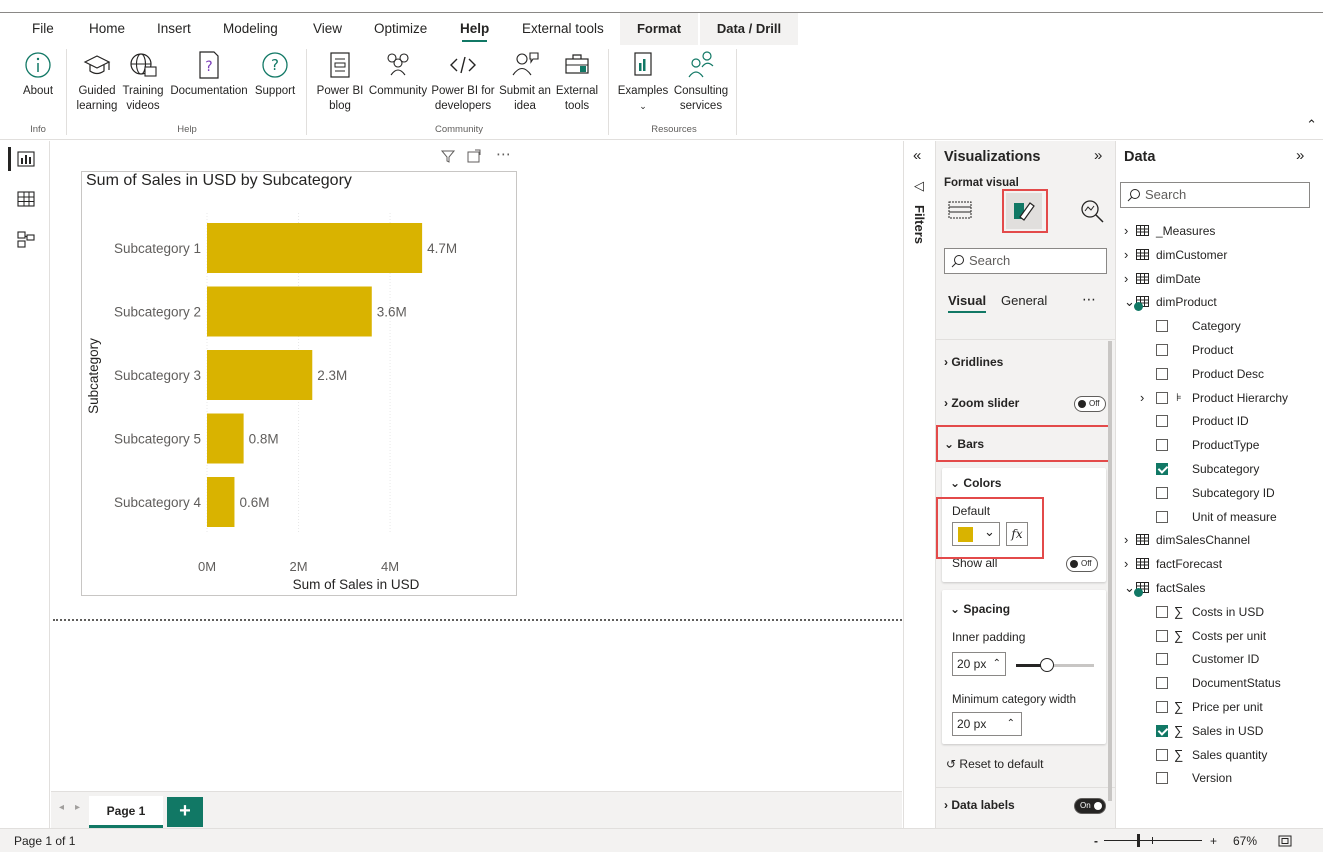  What do you see at coordinates (398, 74) in the screenshot?
I see `community-button: Community` at bounding box center [398, 74].